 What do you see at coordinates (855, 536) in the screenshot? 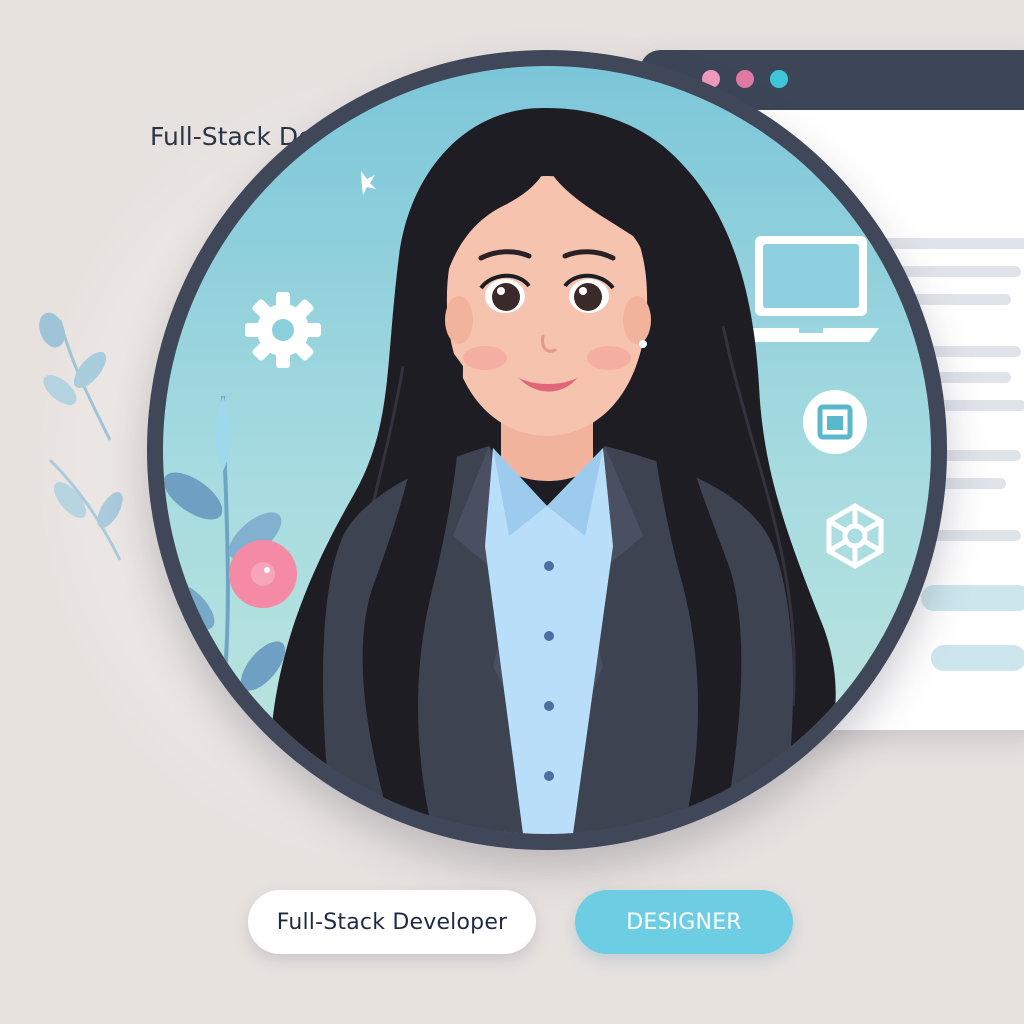
I see `wheel-icon` at bounding box center [855, 536].